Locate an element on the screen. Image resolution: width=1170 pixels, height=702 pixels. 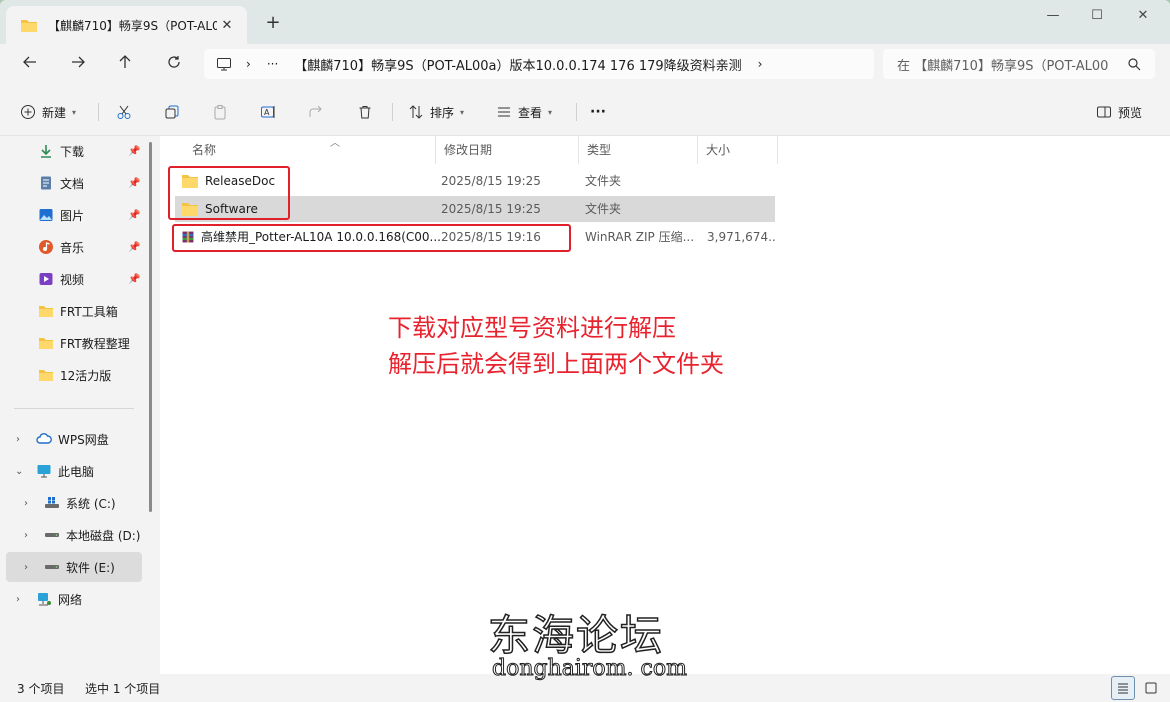
sort-button: 排序 ▾ is located at coordinates (436, 112).